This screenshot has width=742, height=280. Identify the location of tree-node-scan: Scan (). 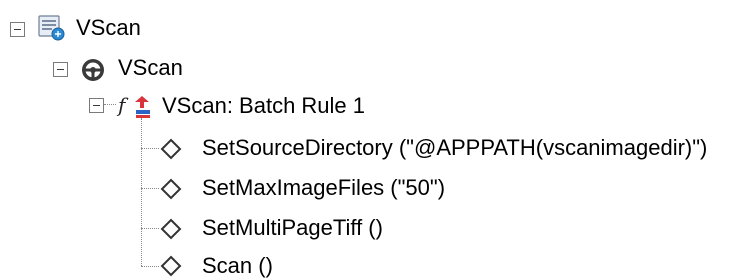
(237, 263).